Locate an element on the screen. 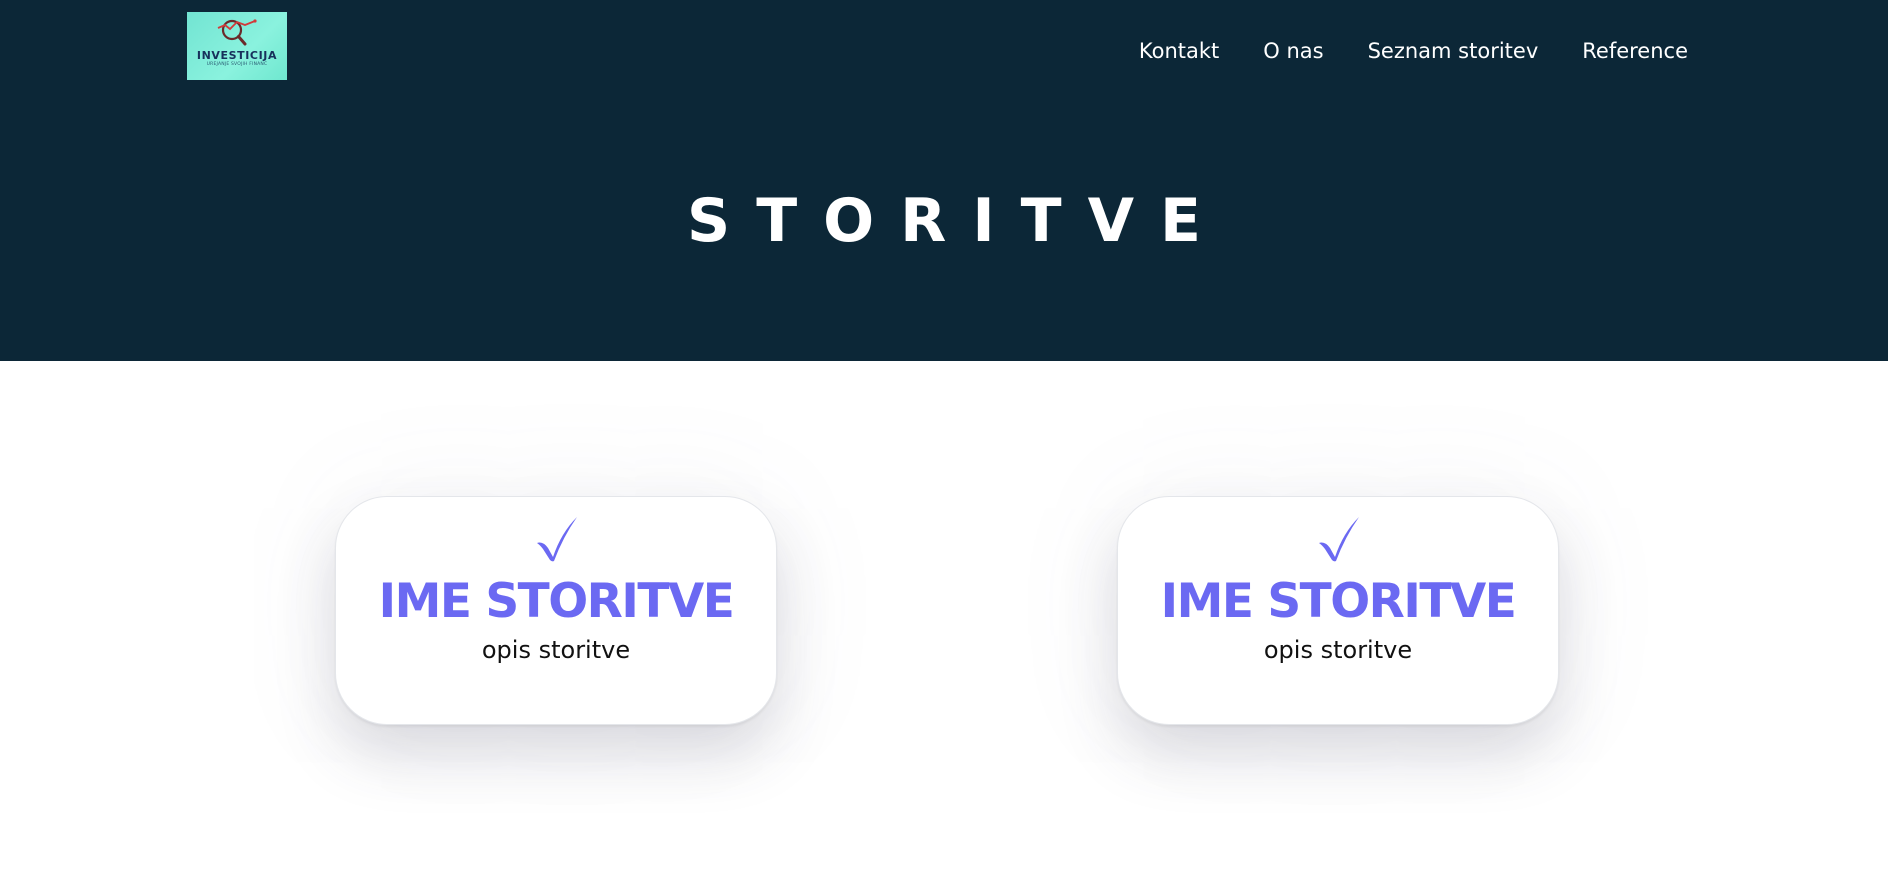  magnifier-chart-icon is located at coordinates (237, 32).